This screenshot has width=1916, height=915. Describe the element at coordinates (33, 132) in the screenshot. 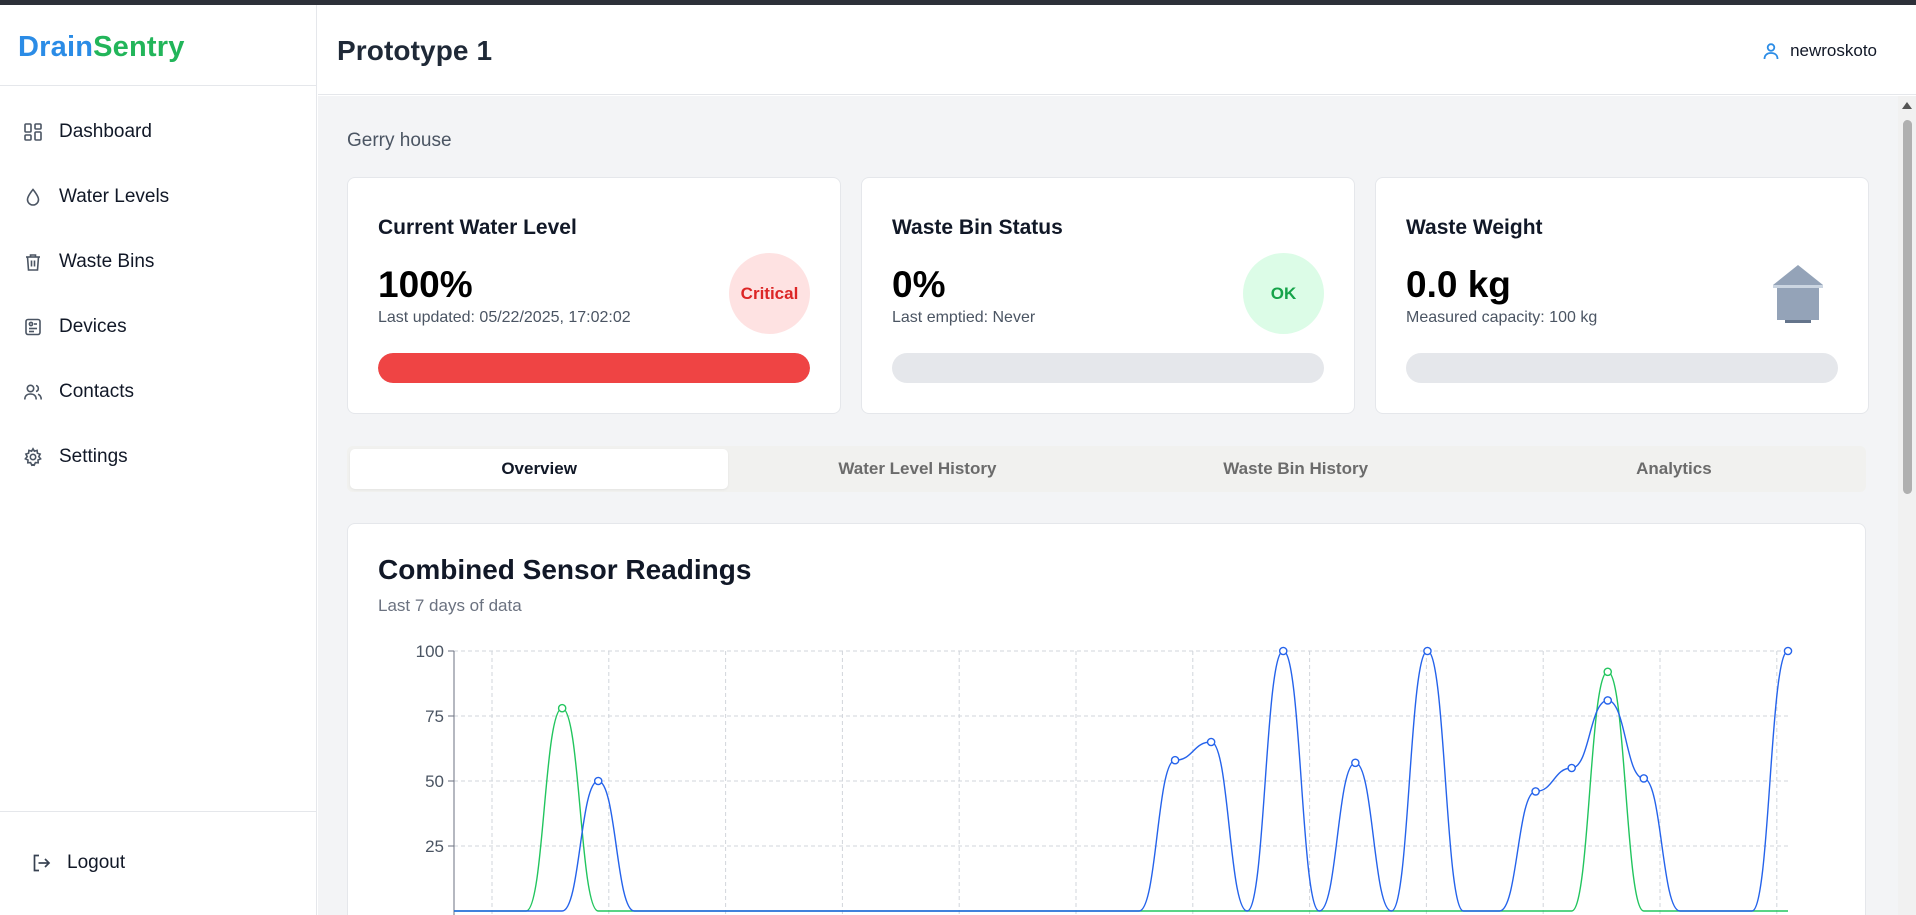

I see `dashboard-icon` at that location.